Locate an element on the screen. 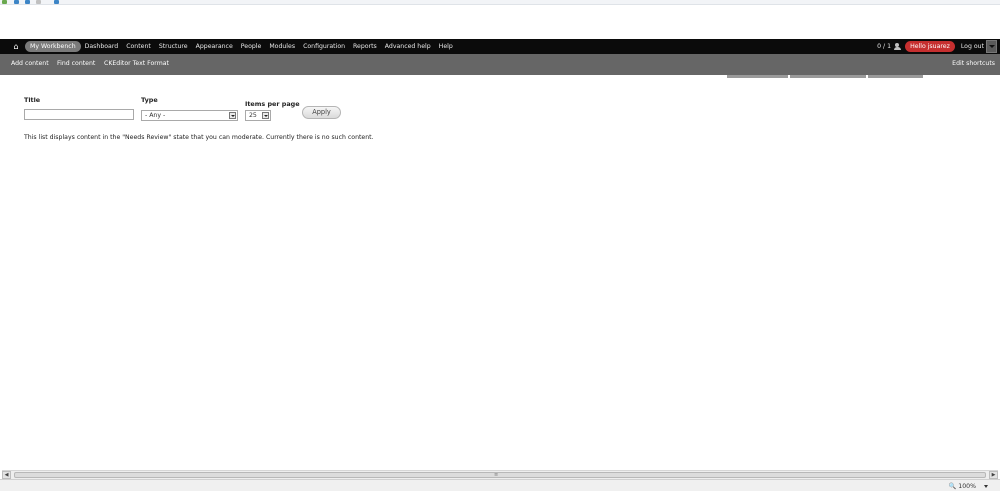  title-filter-input is located at coordinates (79, 114).